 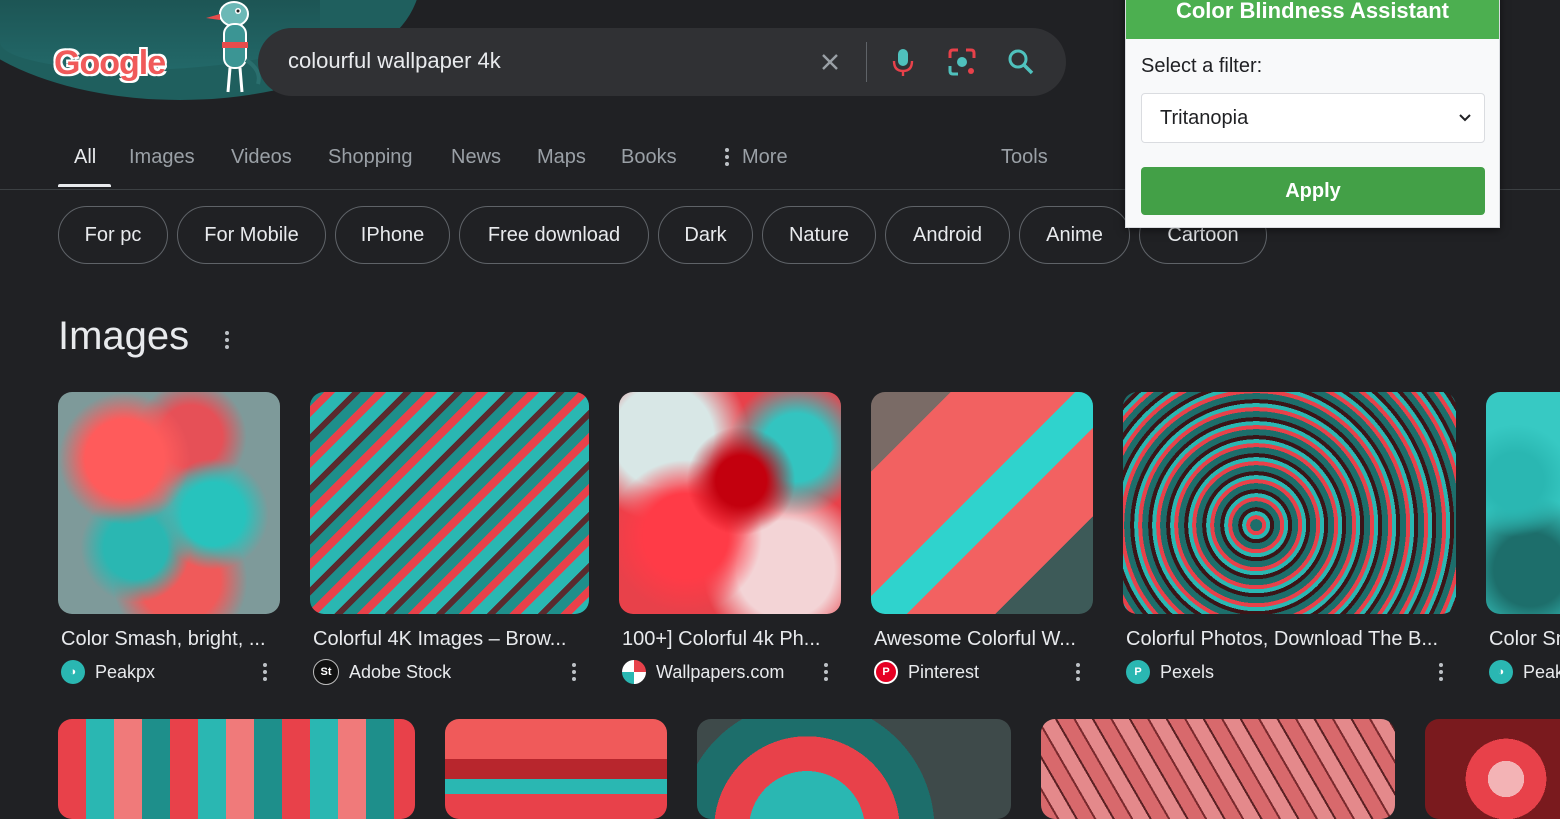 What do you see at coordinates (227, 340) in the screenshot?
I see `section-menu-icon` at bounding box center [227, 340].